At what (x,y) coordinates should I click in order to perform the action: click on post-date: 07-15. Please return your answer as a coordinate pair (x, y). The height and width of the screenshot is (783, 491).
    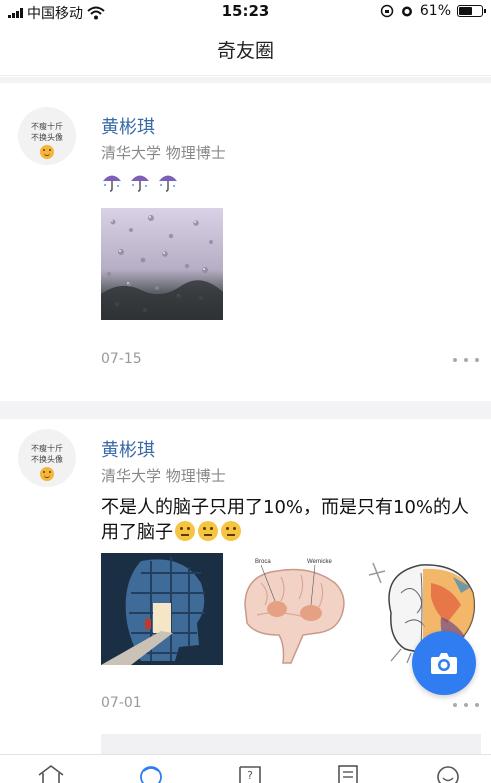
    Looking at the image, I should click on (121, 359).